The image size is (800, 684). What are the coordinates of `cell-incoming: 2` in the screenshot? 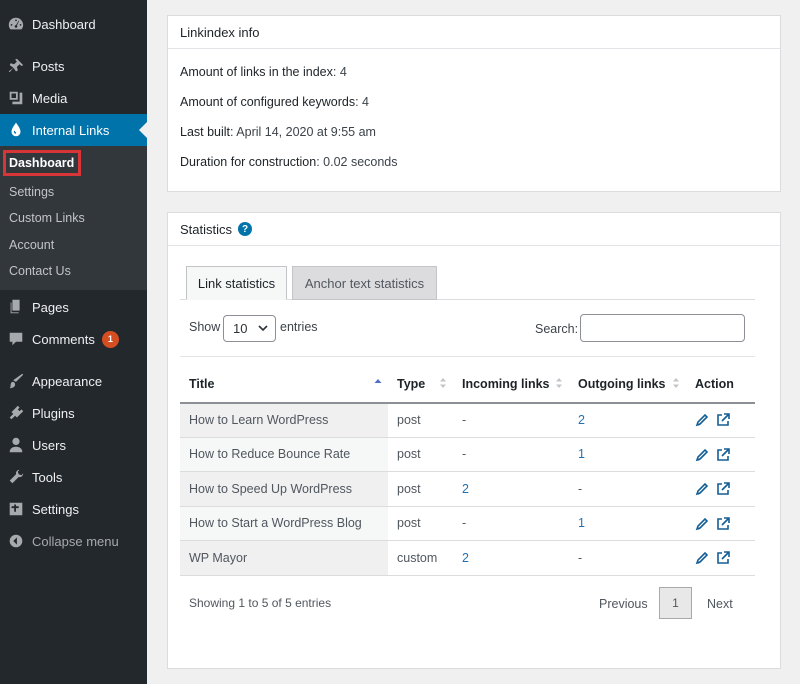 It's located at (511, 489).